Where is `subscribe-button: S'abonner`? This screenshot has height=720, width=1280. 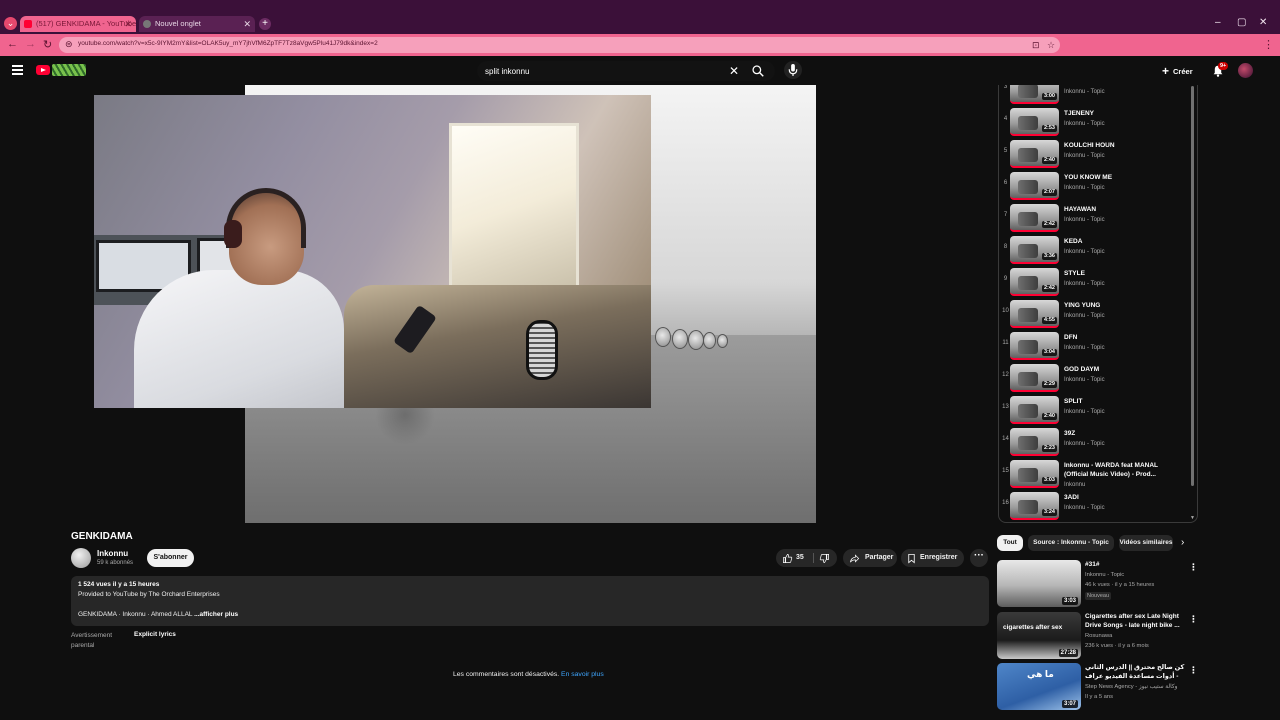 subscribe-button: S'abonner is located at coordinates (170, 558).